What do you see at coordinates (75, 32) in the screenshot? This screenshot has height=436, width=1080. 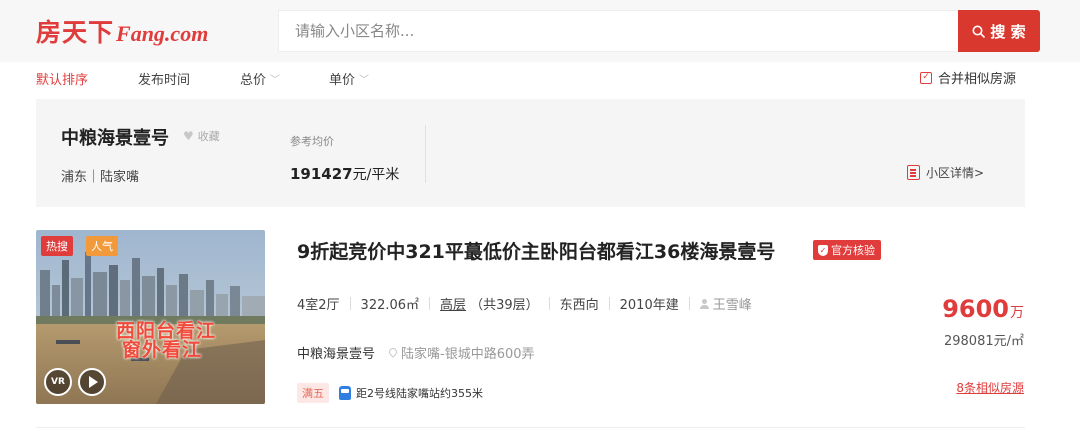 I see `logo-chinese-text: 房天下` at bounding box center [75, 32].